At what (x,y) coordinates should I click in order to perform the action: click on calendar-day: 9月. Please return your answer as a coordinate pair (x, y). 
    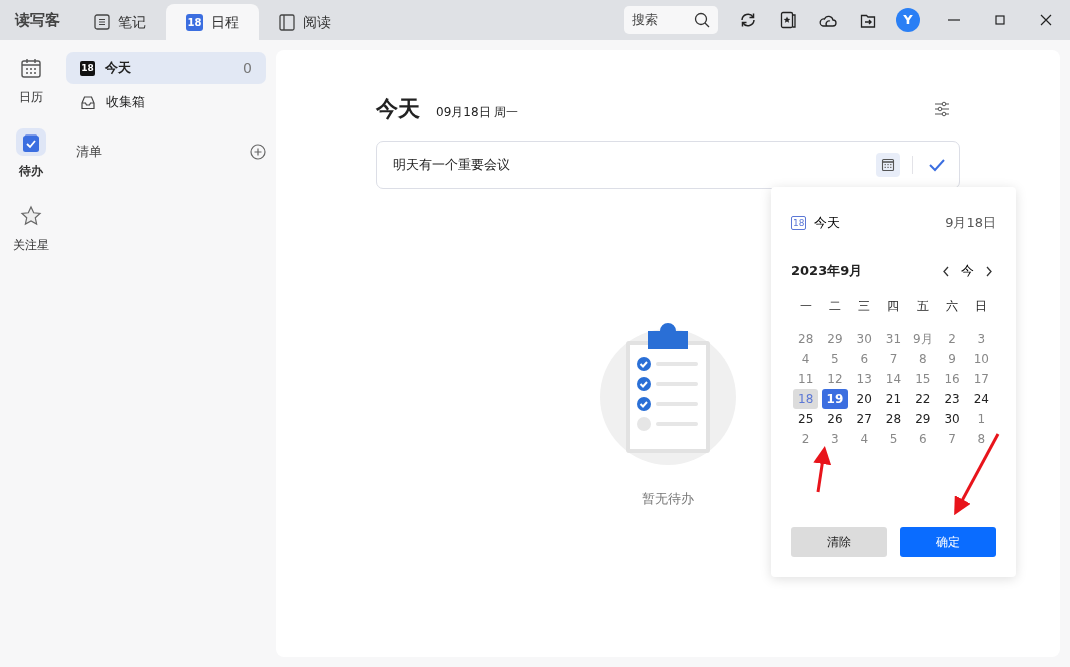
    Looking at the image, I should click on (923, 339).